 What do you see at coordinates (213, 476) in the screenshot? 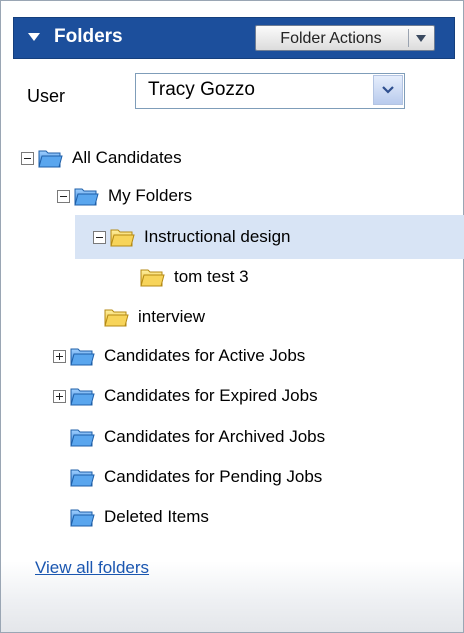
I see `tree-node-label: Candidates for Pending Jobs` at bounding box center [213, 476].